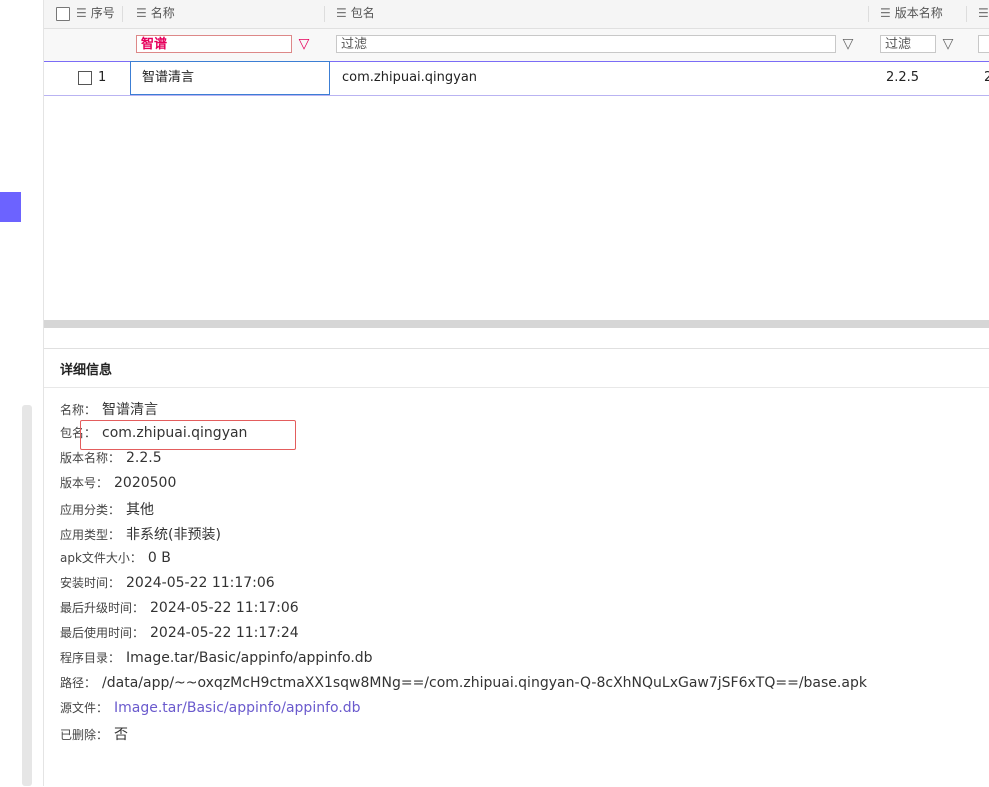 This screenshot has width=989, height=787. What do you see at coordinates (10, 207) in the screenshot?
I see `left-nav-active-marker` at bounding box center [10, 207].